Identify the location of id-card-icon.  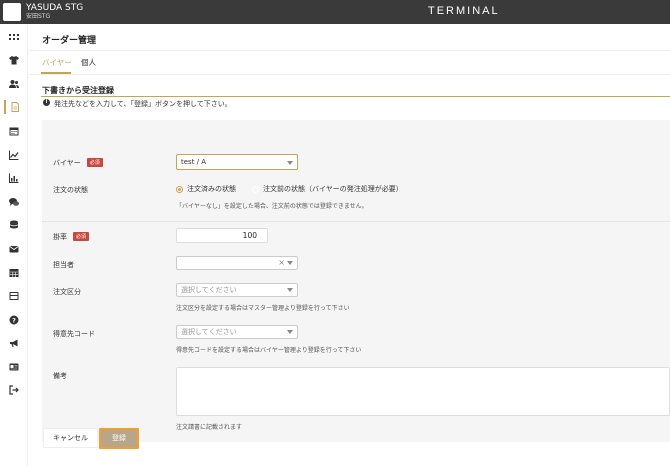
(14, 367).